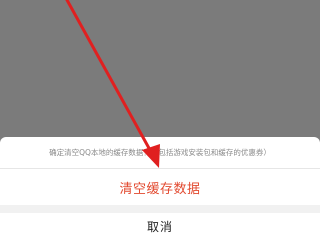 The height and width of the screenshot is (240, 320). I want to click on cancel-button: 取消, so click(160, 226).